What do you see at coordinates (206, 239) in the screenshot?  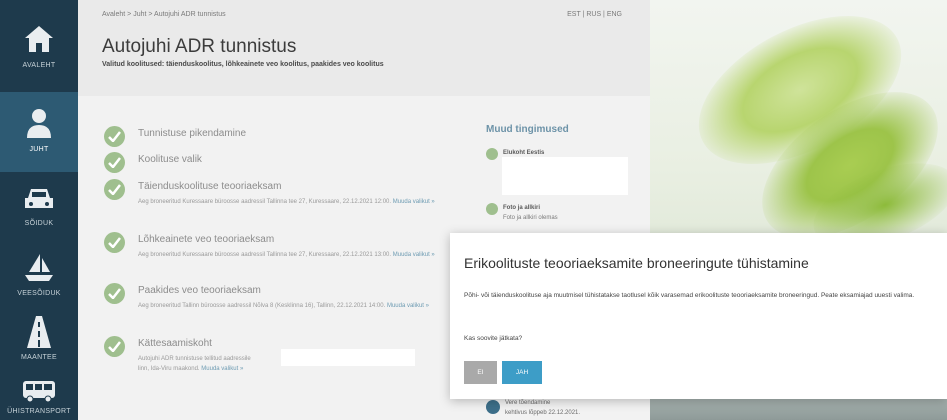 I see `step-title: Lõhkeainete veo teooriaeksam` at bounding box center [206, 239].